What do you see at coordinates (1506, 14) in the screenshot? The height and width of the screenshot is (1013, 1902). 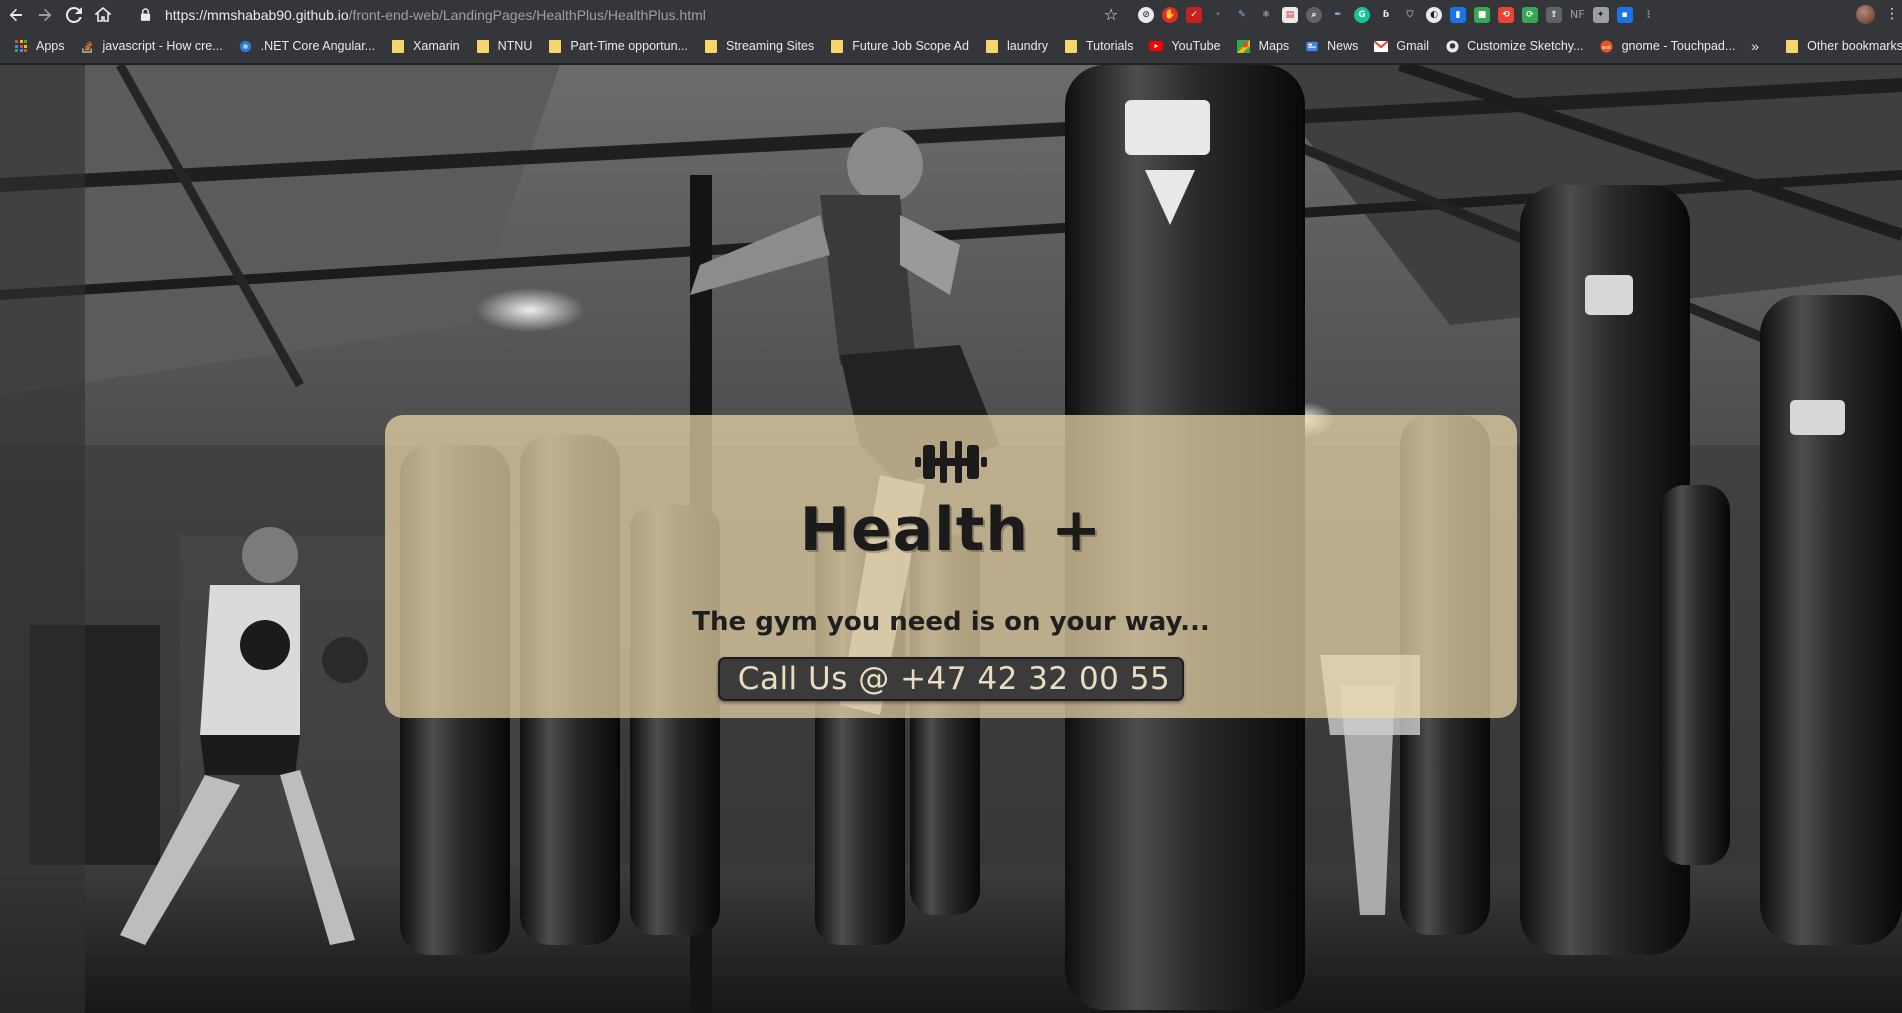 I see `extension-orange-icon: ⟲` at bounding box center [1506, 14].